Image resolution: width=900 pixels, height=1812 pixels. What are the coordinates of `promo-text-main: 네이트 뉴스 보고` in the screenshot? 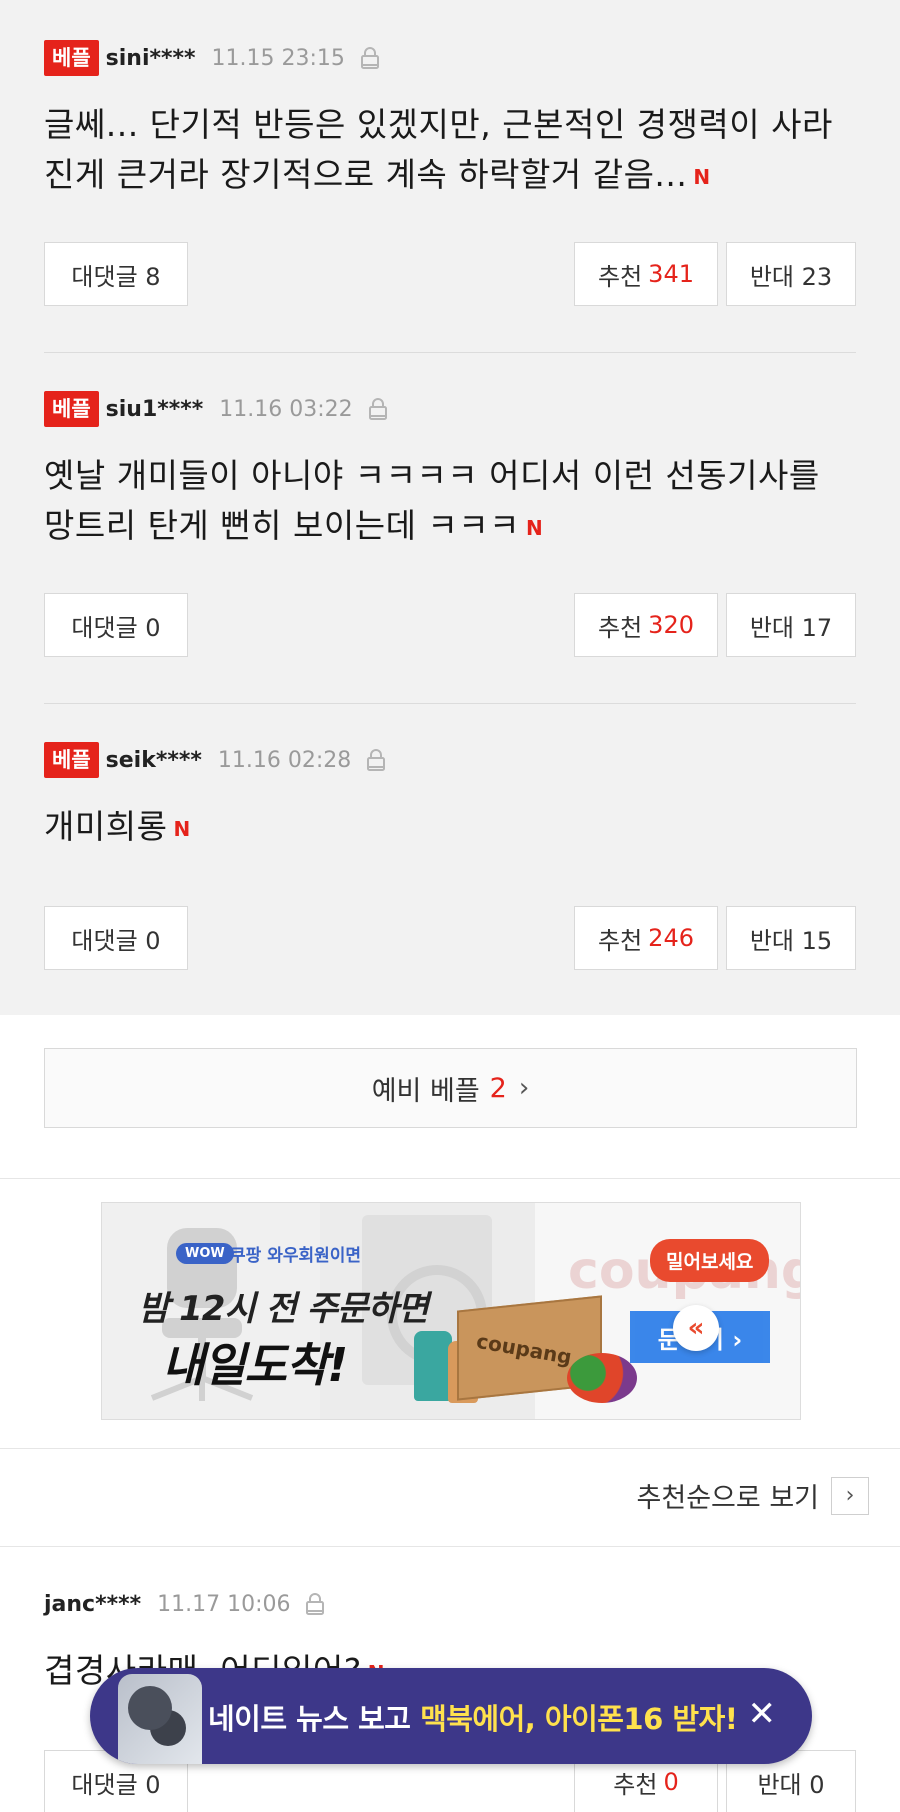 It's located at (314, 1719).